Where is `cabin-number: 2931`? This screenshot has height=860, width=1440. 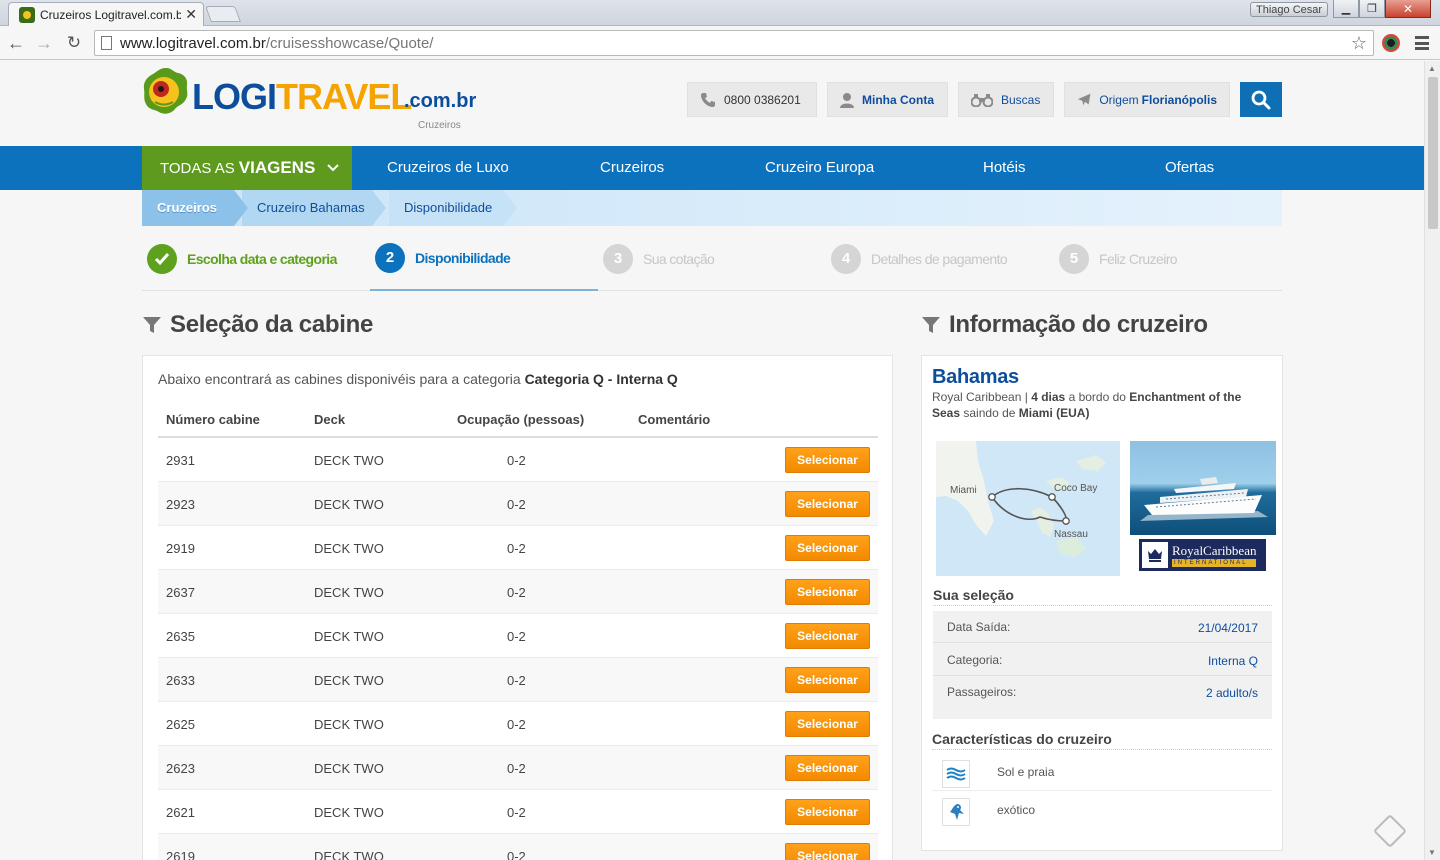 cabin-number: 2931 is located at coordinates (180, 460).